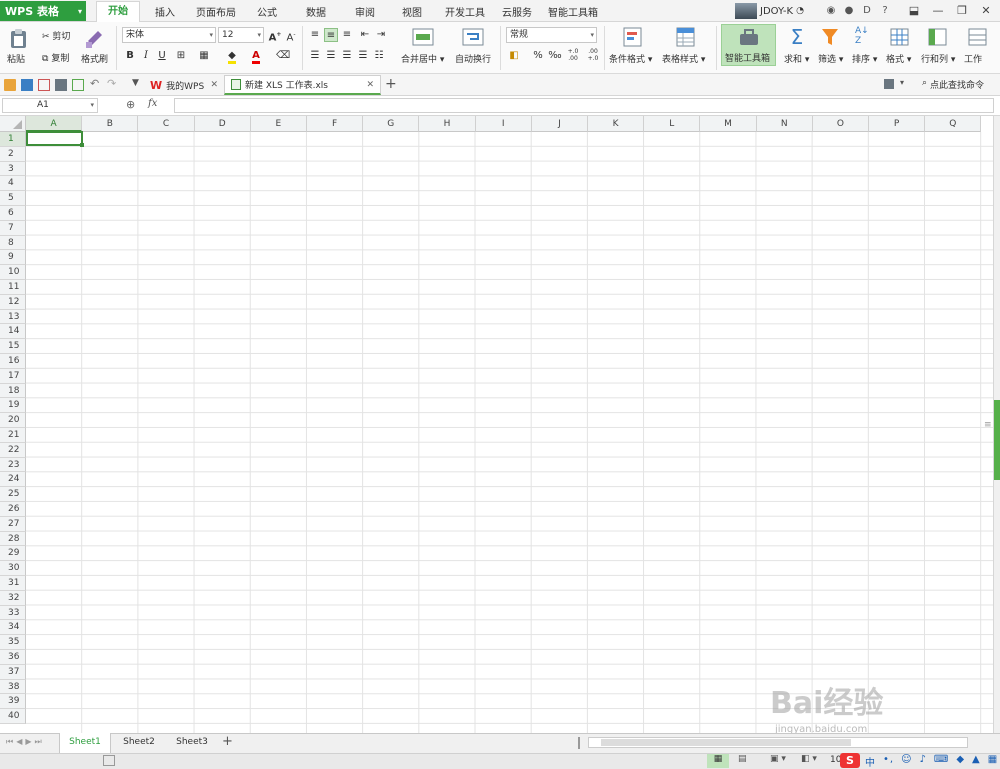 Image resolution: width=1000 pixels, height=769 pixels. What do you see at coordinates (13, 450) in the screenshot?
I see `row-header-22: 22` at bounding box center [13, 450].